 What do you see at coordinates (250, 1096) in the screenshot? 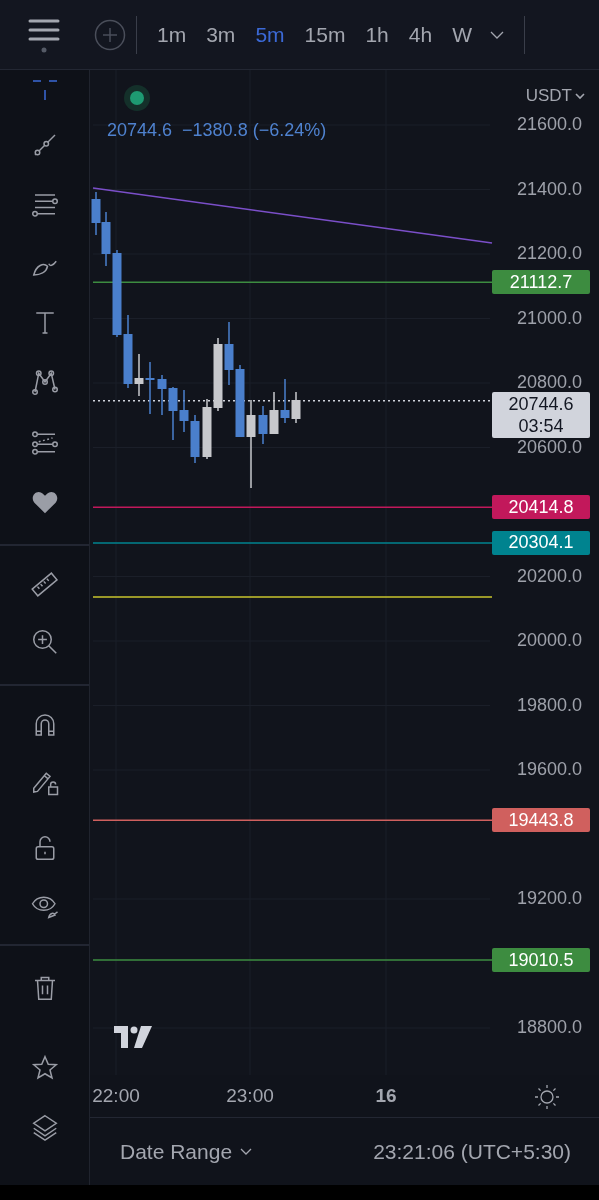
I see `time-axis-label: 23:00` at bounding box center [250, 1096].